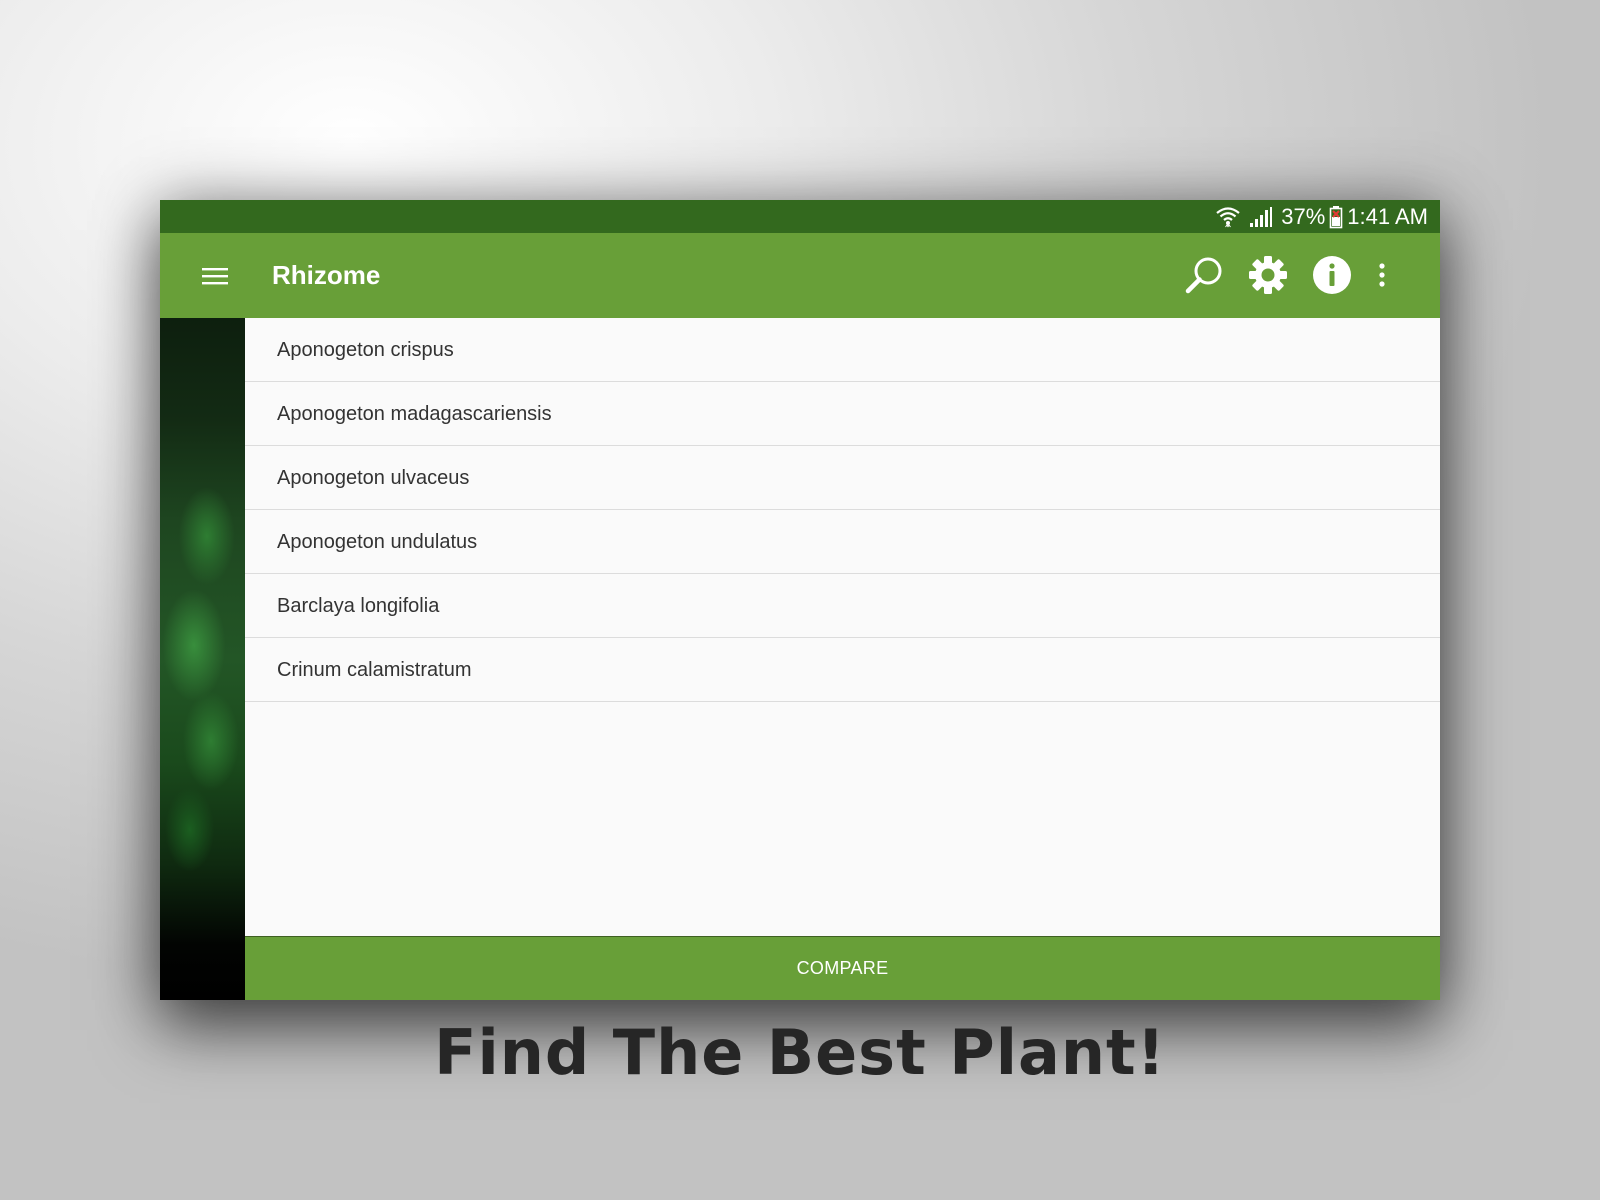  What do you see at coordinates (842, 606) in the screenshot?
I see `list-item: Barclaya longifolia` at bounding box center [842, 606].